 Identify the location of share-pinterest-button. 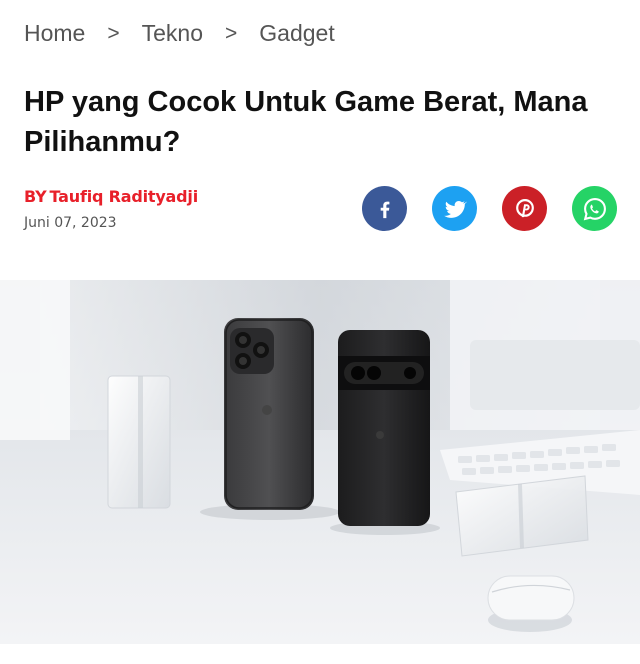
(524, 208).